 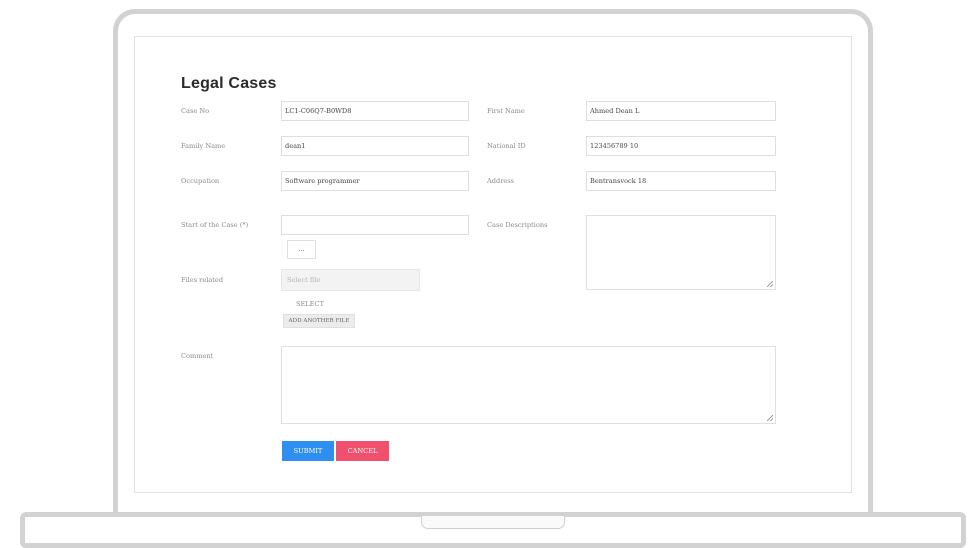 I want to click on first-name-input: Ahmed Dean L, so click(x=681, y=111).